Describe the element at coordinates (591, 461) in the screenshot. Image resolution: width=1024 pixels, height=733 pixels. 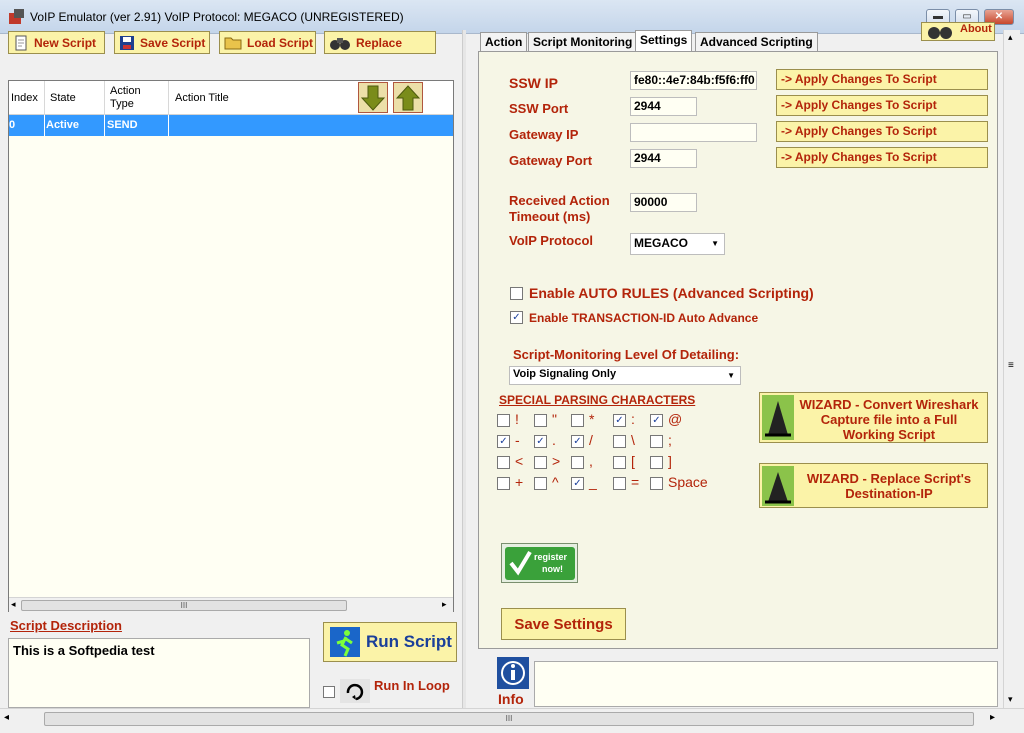
I see `special-char-label: ,` at that location.